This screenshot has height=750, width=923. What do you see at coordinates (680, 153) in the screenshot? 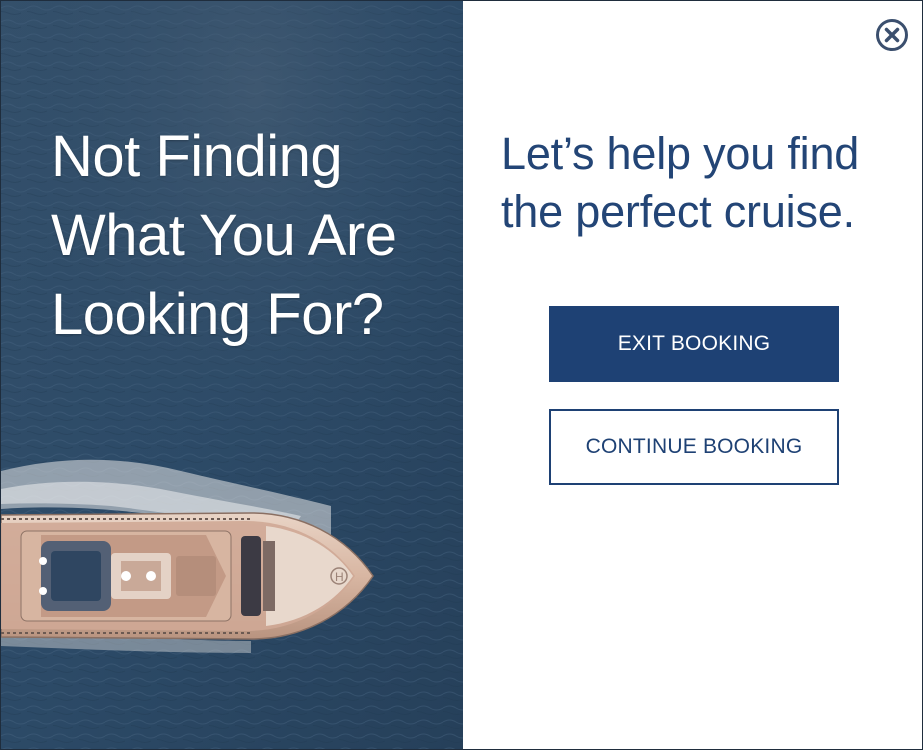
I see `help-heading-line-1: Let’s help you find` at bounding box center [680, 153].